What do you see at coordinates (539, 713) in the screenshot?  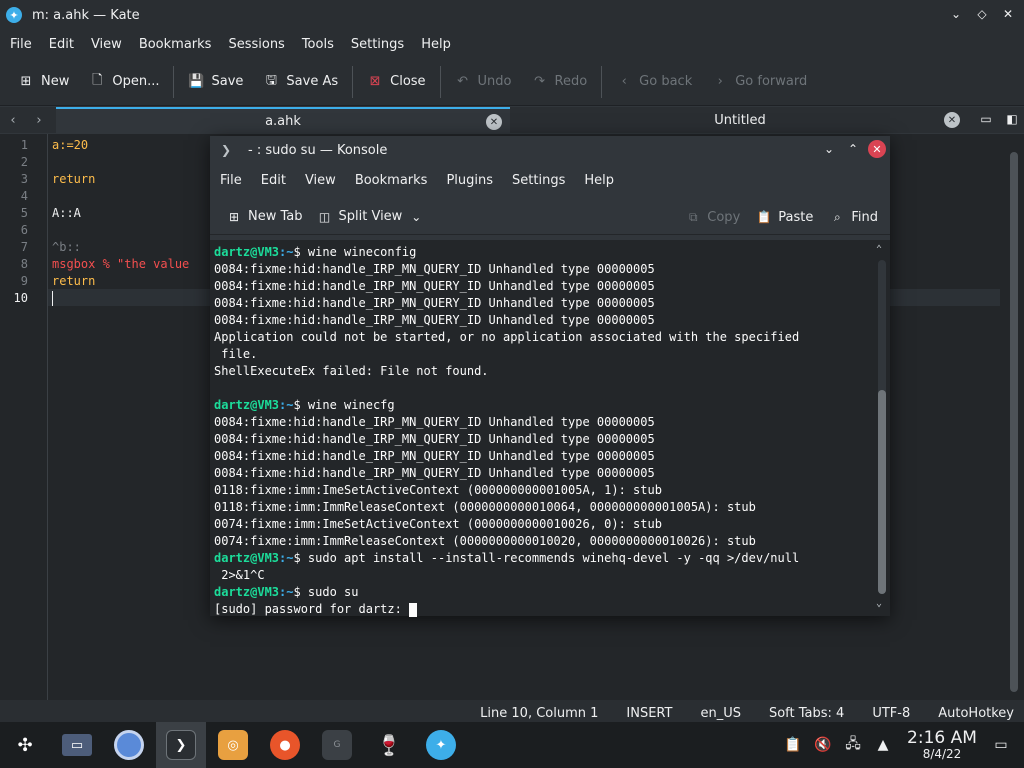 I see `cursor-position: Line 10, Column 1` at bounding box center [539, 713].